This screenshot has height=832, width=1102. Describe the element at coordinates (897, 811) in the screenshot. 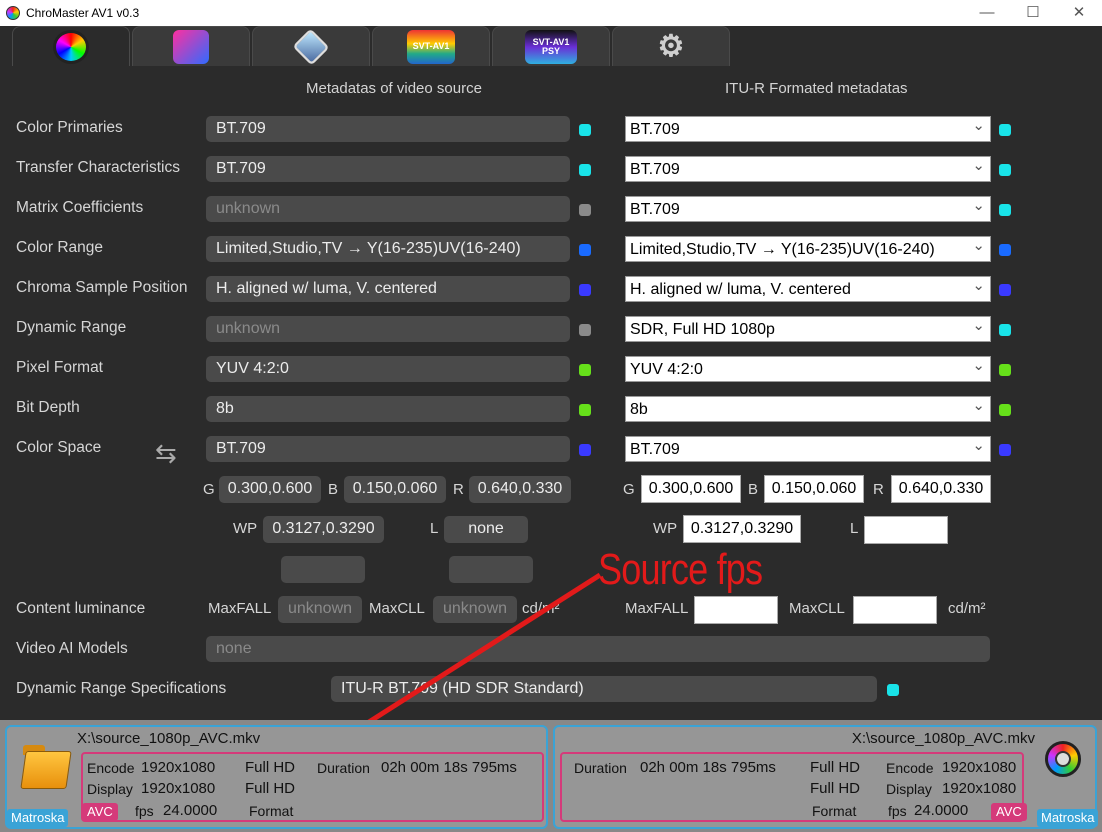

I see `output-fps-label: fps` at that location.